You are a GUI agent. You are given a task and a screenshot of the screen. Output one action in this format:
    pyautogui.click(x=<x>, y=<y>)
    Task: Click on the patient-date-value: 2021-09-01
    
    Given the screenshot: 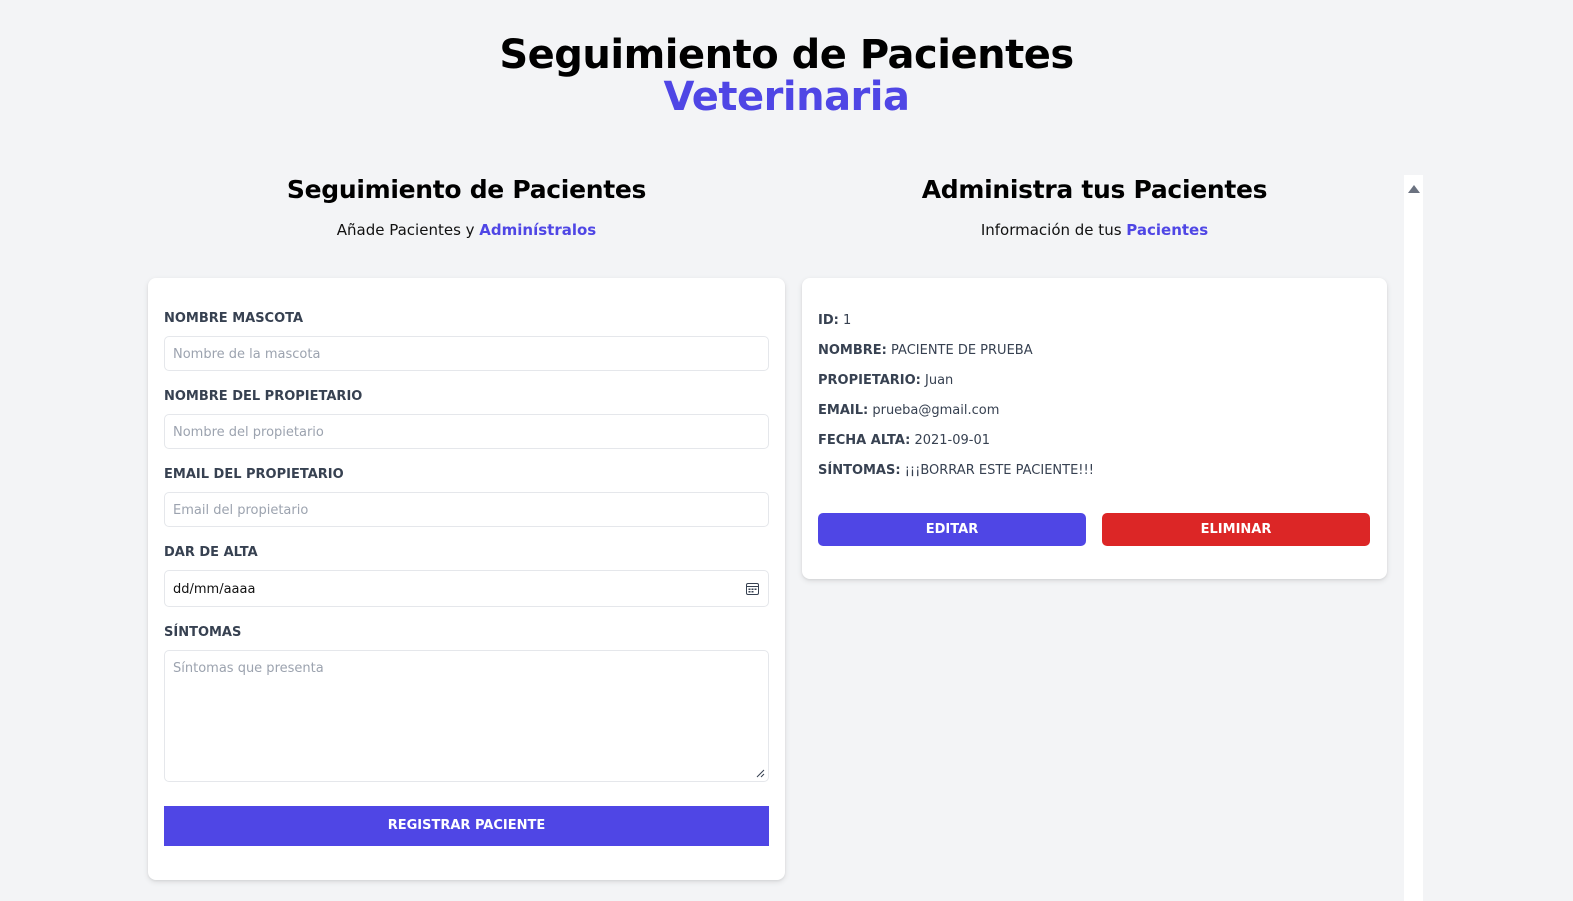 What is the action you would take?
    pyautogui.click(x=952, y=440)
    